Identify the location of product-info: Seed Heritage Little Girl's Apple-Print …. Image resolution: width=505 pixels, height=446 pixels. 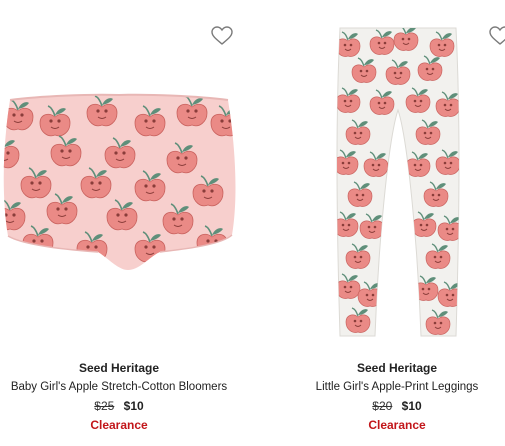
(391, 395).